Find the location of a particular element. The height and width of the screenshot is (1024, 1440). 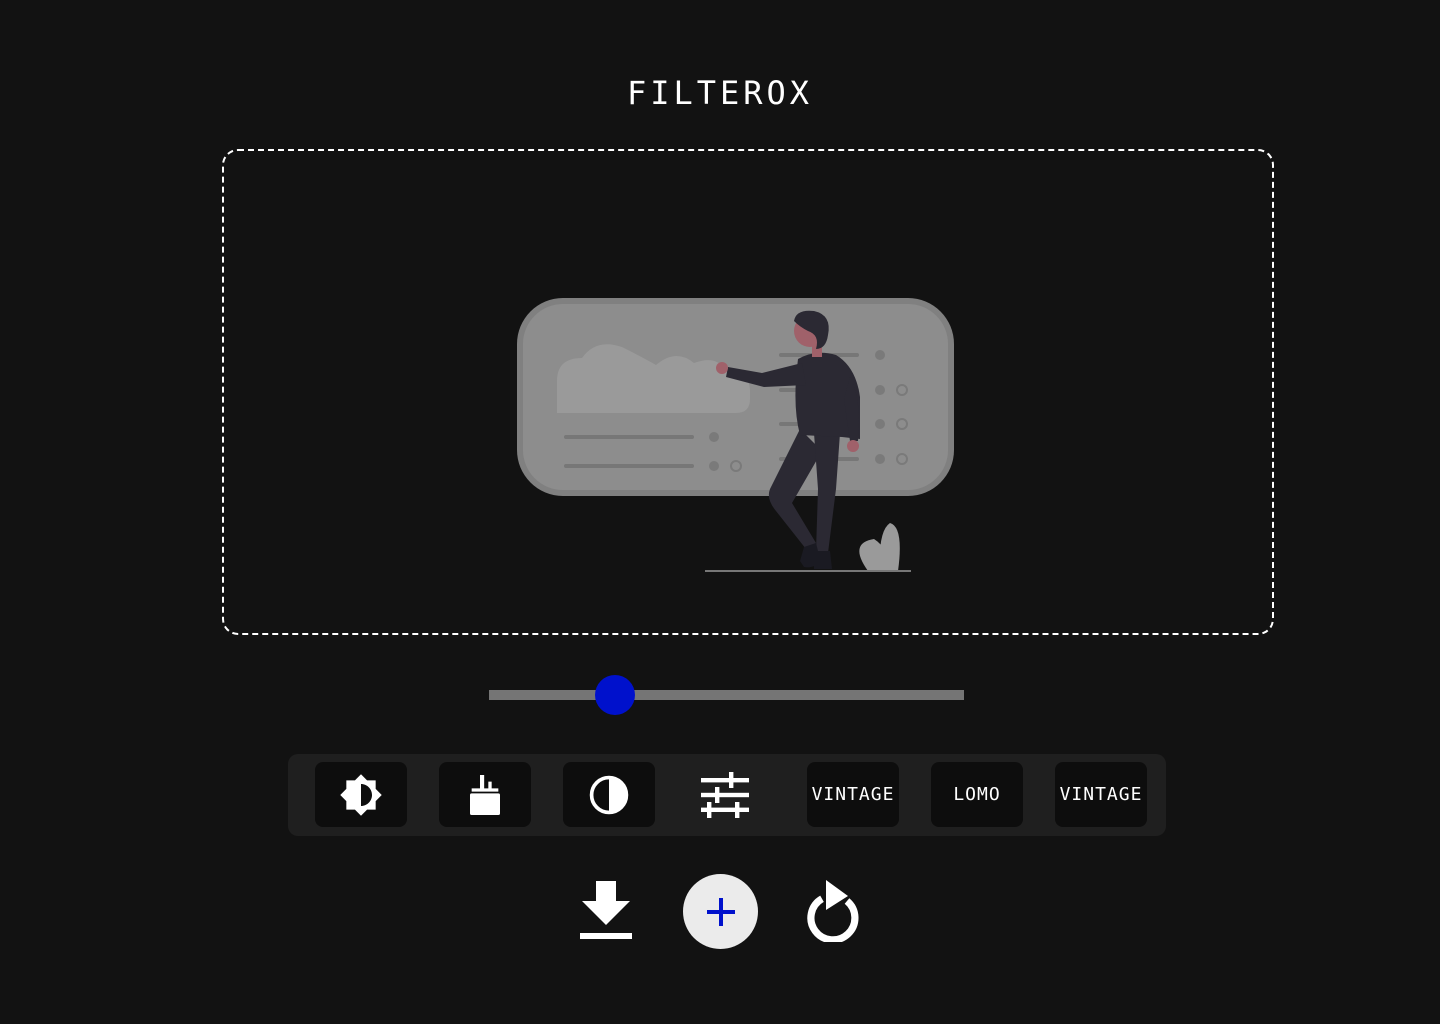

plus-icon is located at coordinates (720, 911).